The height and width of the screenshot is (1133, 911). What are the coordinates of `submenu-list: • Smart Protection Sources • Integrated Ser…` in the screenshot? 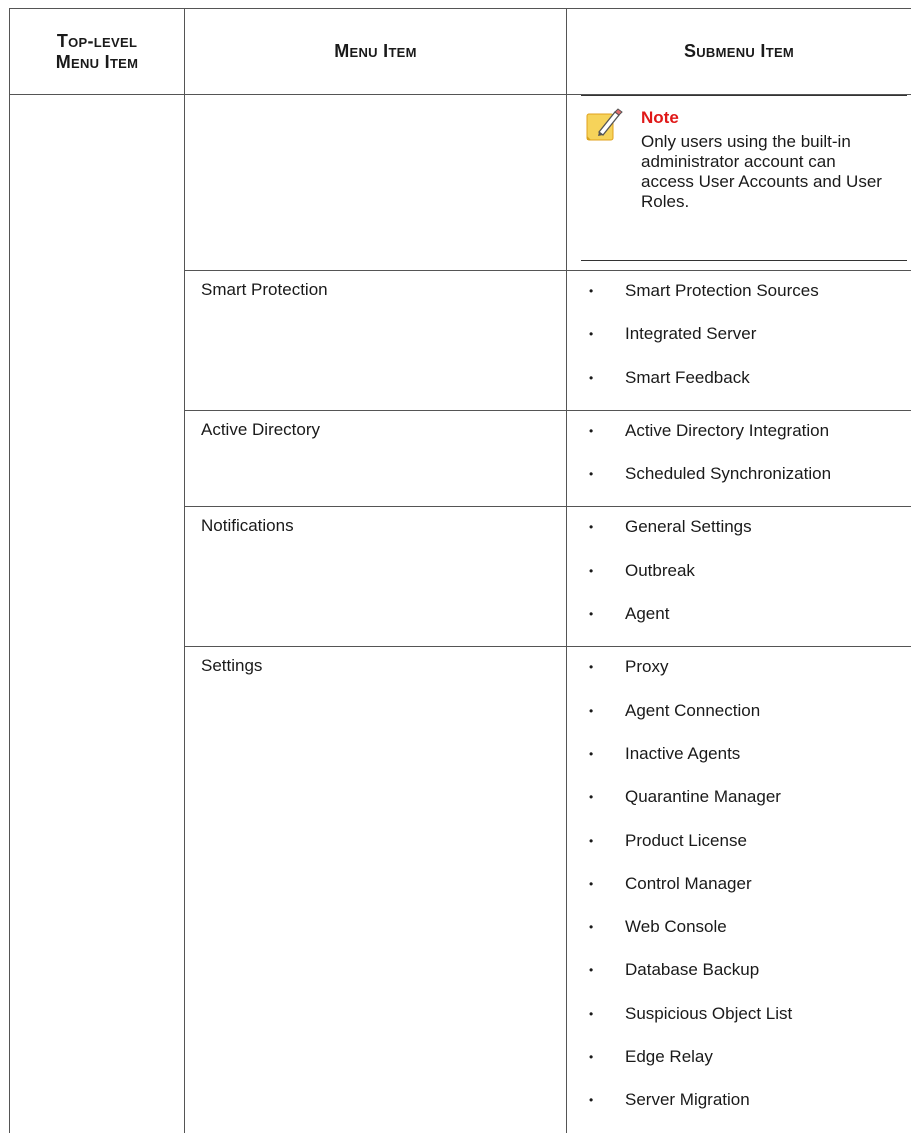 It's located at (739, 340).